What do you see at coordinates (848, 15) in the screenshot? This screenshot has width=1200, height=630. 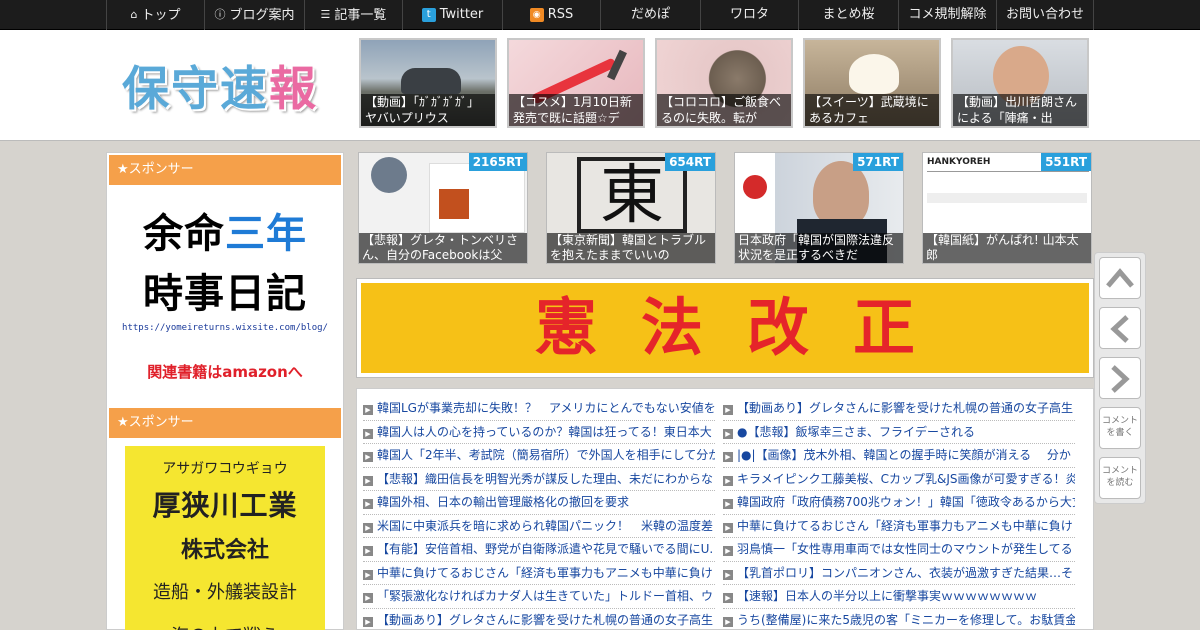 I see `nav-item-matome-sakura: まとめ桜` at bounding box center [848, 15].